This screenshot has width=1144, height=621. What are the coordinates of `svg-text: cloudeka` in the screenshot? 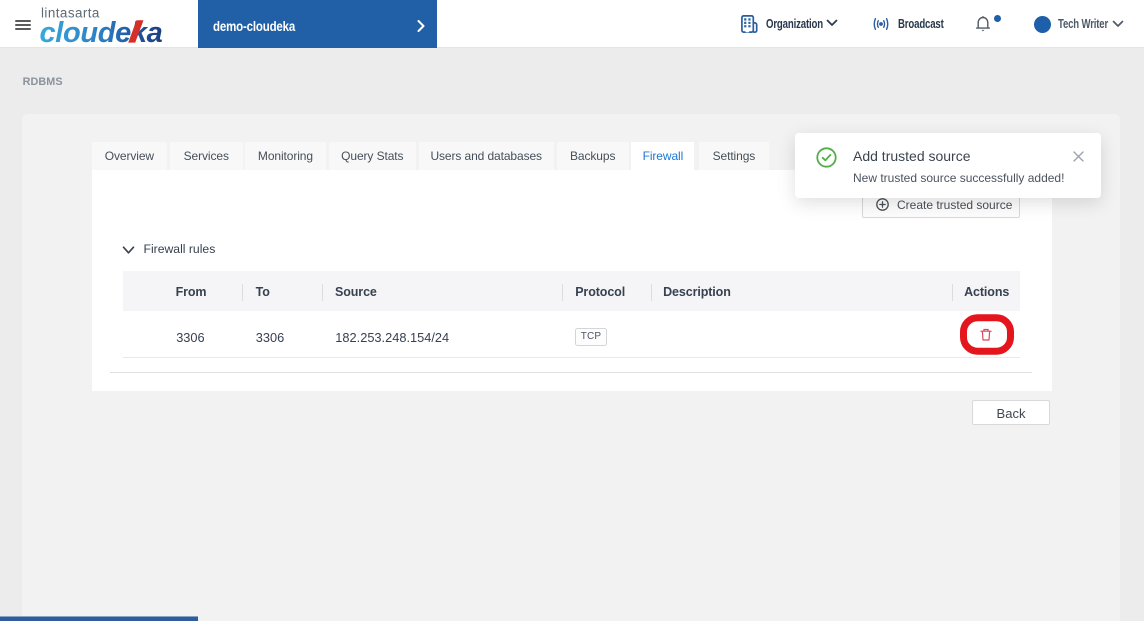 It's located at (101, 32).